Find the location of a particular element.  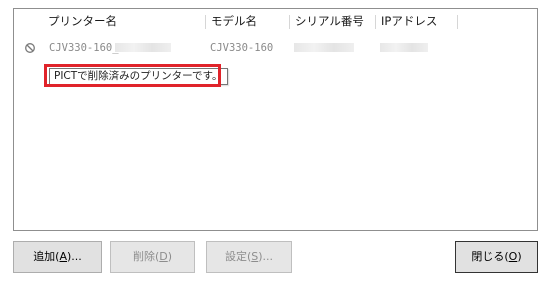

printer-name-cell: CJV330-160_ is located at coordinates (84, 48).